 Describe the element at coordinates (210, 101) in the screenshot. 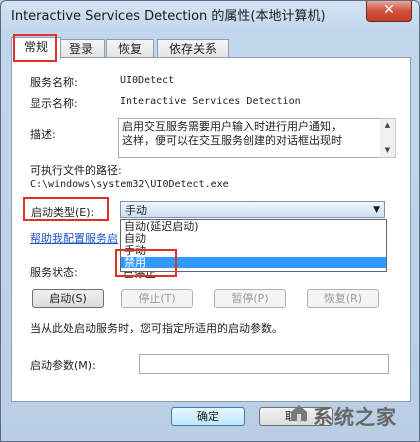

I see `display-name-value: Interactive Services Detection` at that location.